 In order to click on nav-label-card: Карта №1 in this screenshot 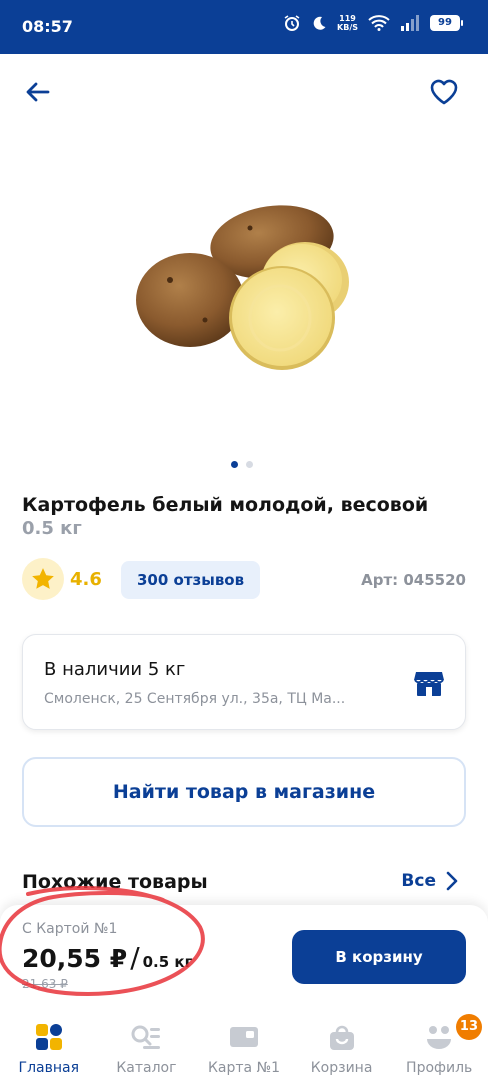, I will do `click(244, 1068)`.